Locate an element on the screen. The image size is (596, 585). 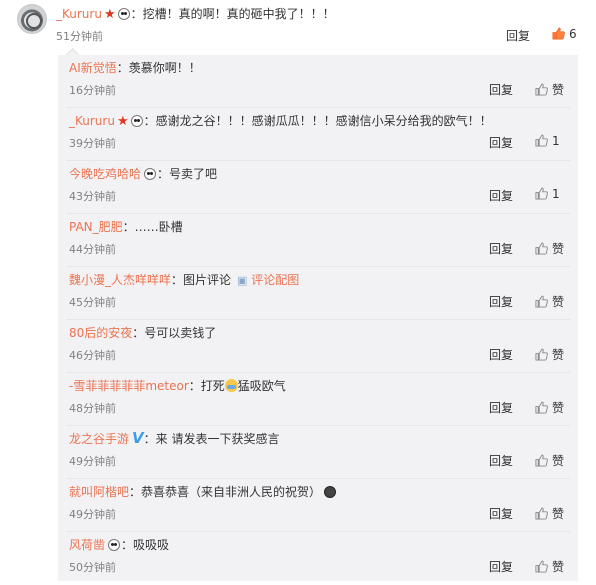
reply-text: ：……卧槽 is located at coordinates (152, 227).